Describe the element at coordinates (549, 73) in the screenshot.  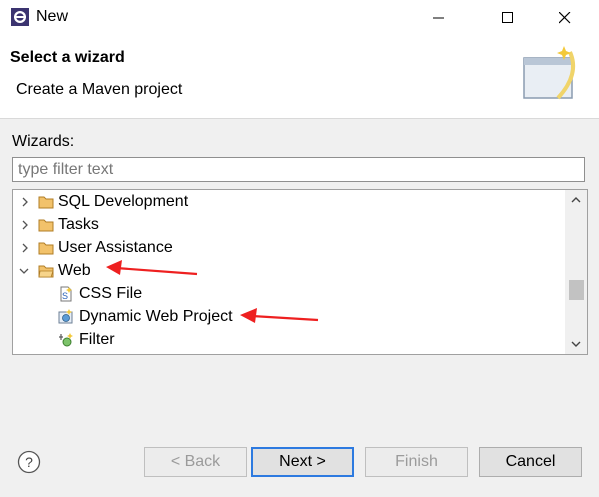
I see `wizard-banner-icon` at that location.